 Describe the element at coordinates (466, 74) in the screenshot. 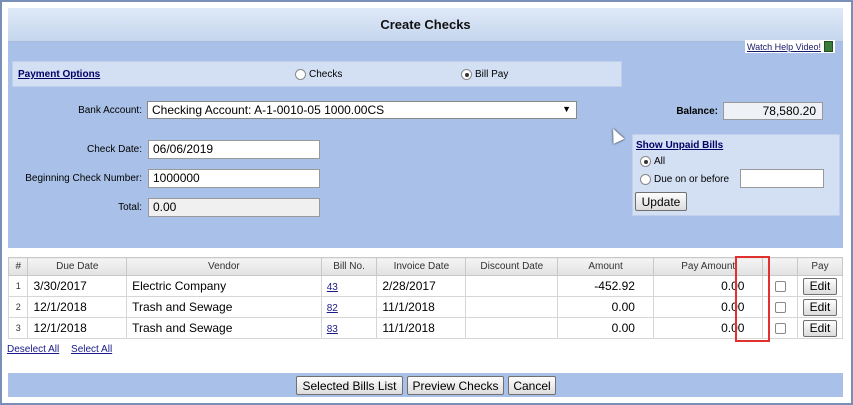

I see `radio-bill-pay-icon` at that location.